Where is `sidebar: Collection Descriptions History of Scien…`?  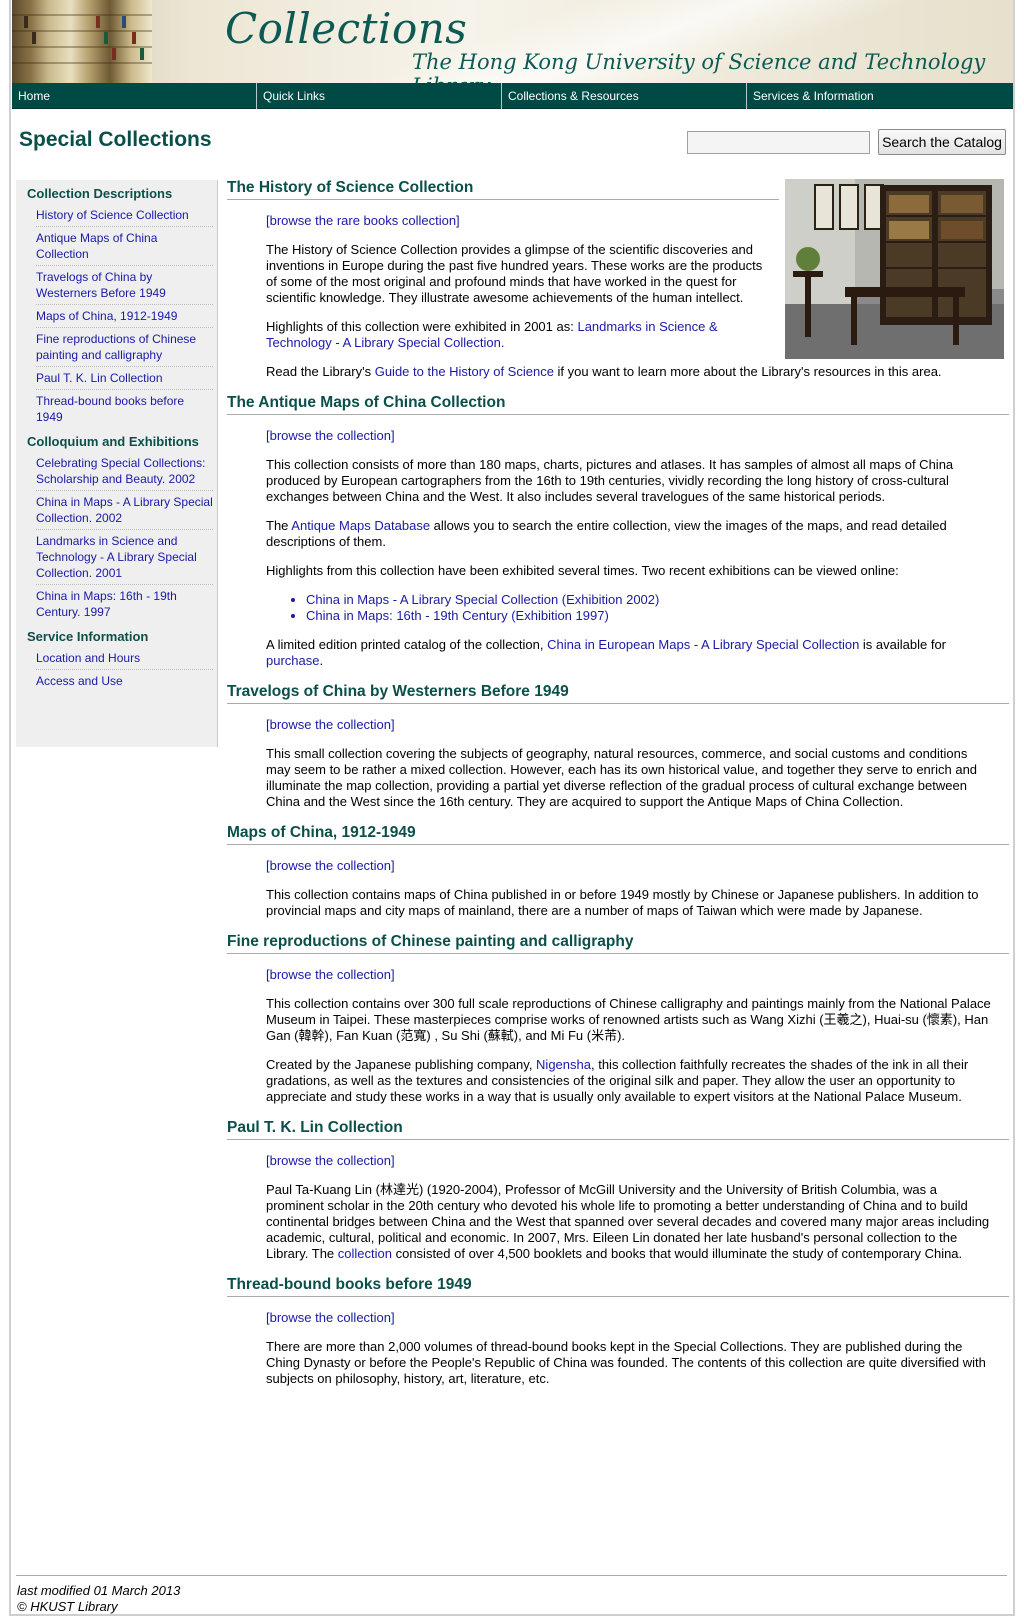 sidebar: Collection Descriptions History of Scien… is located at coordinates (117, 463).